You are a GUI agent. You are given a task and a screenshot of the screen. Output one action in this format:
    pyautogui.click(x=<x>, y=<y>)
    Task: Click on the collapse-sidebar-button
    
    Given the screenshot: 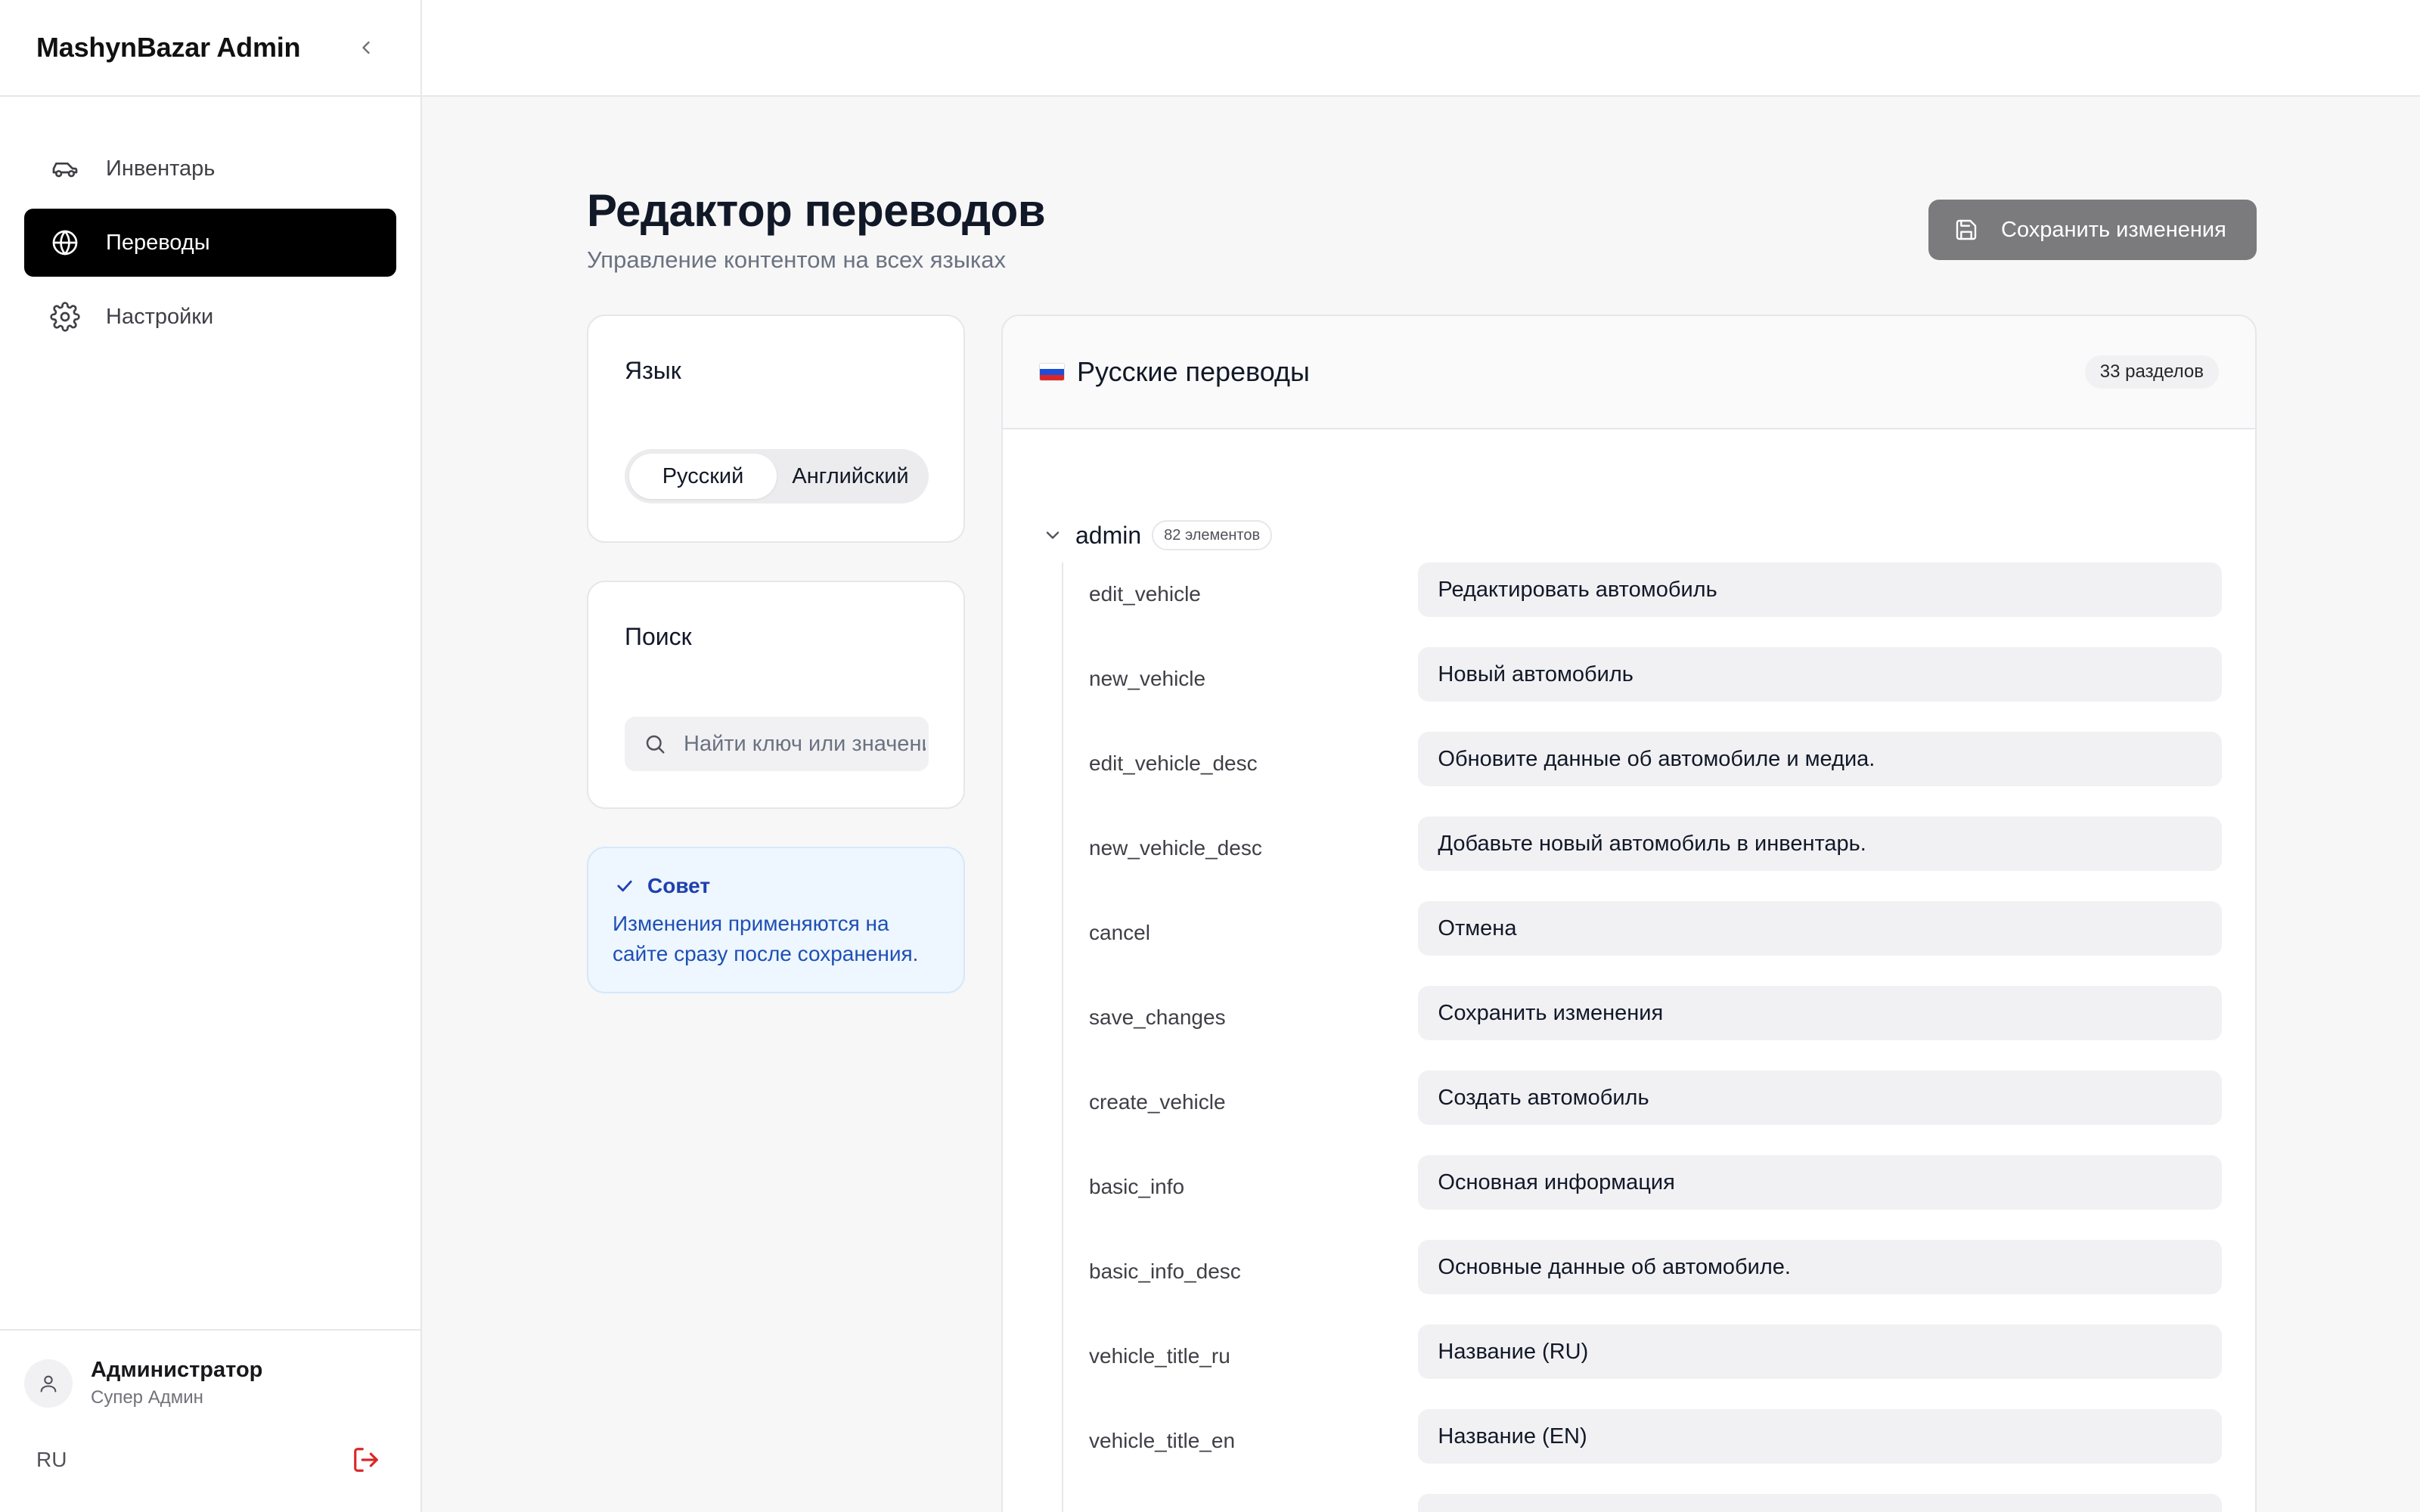 What is the action you would take?
    pyautogui.click(x=366, y=48)
    